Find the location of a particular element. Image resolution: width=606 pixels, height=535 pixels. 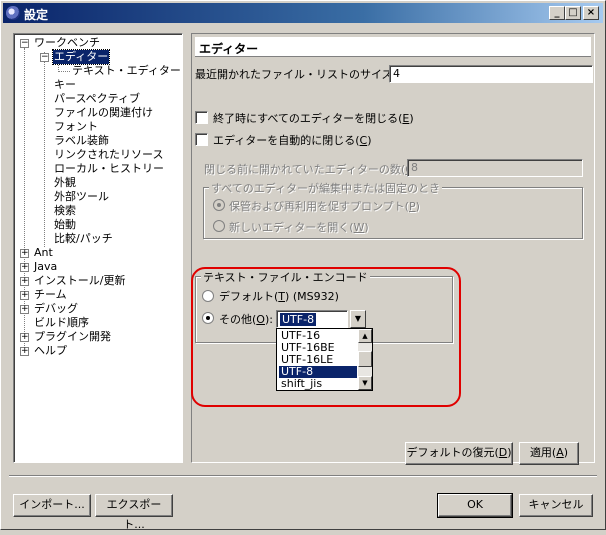

tree-item-label-decorations: ラベル装飾 is located at coordinates (81, 141).